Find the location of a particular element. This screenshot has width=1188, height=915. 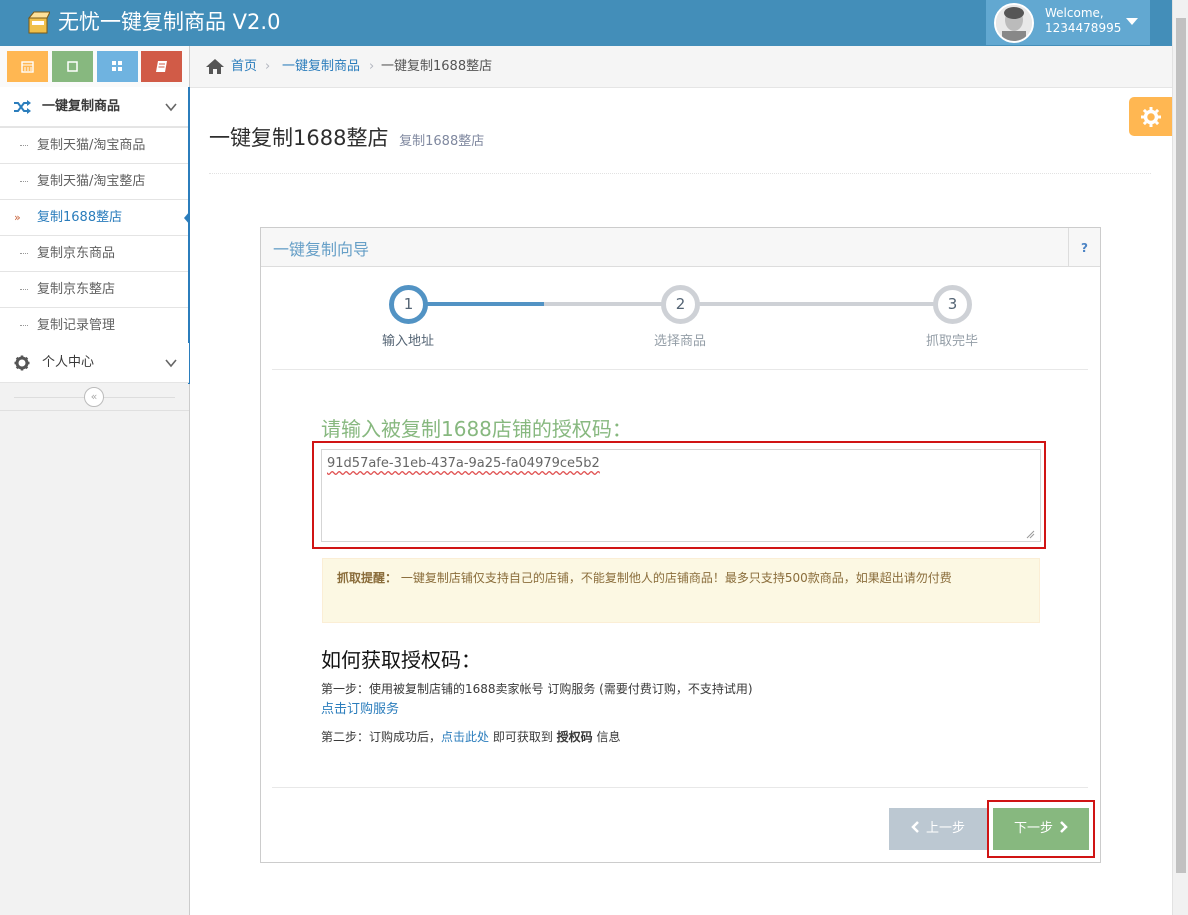

calendar-icon is located at coordinates (27, 67).